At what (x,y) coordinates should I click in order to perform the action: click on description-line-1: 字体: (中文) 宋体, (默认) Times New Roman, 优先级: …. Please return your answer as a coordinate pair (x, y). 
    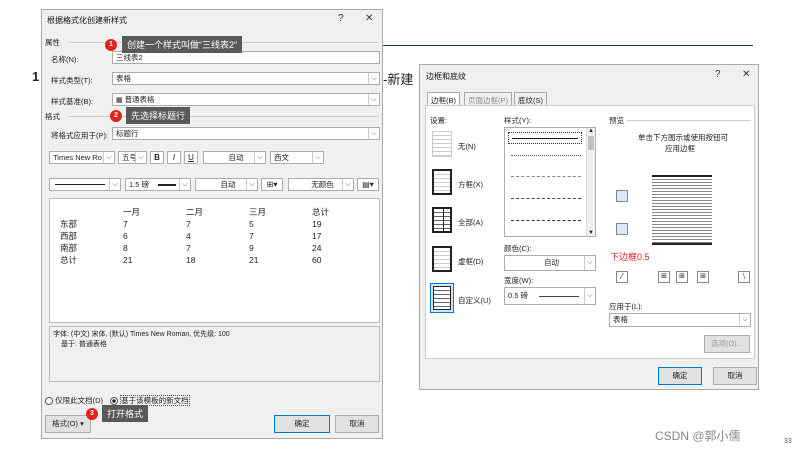
    Looking at the image, I should click on (141, 334).